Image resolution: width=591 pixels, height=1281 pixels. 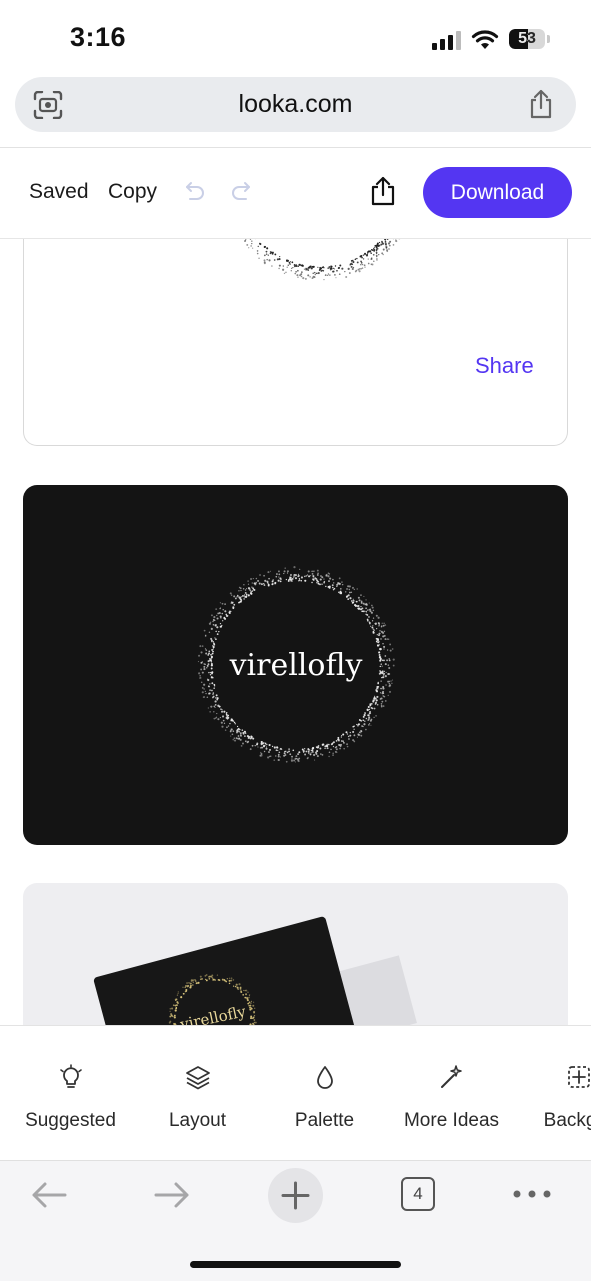 I want to click on logo-mockup: virellofly, so click(x=213, y=996).